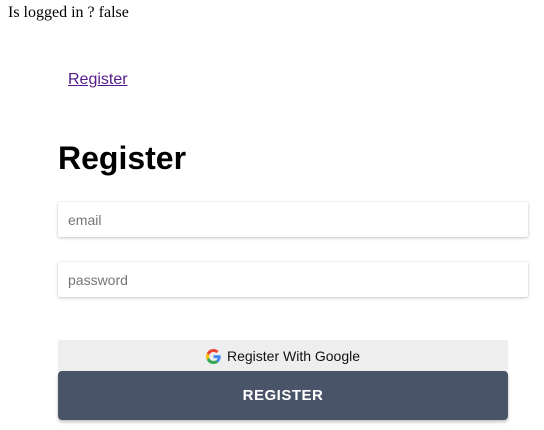 The width and height of the screenshot is (544, 430). Describe the element at coordinates (293, 355) in the screenshot. I see `register-with-google-label: Register With Google` at that location.